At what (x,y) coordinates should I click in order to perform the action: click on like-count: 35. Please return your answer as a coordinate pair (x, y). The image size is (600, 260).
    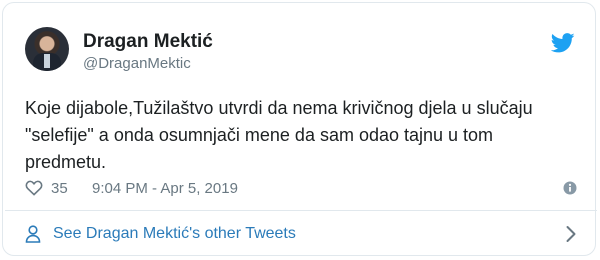
    Looking at the image, I should click on (59, 188).